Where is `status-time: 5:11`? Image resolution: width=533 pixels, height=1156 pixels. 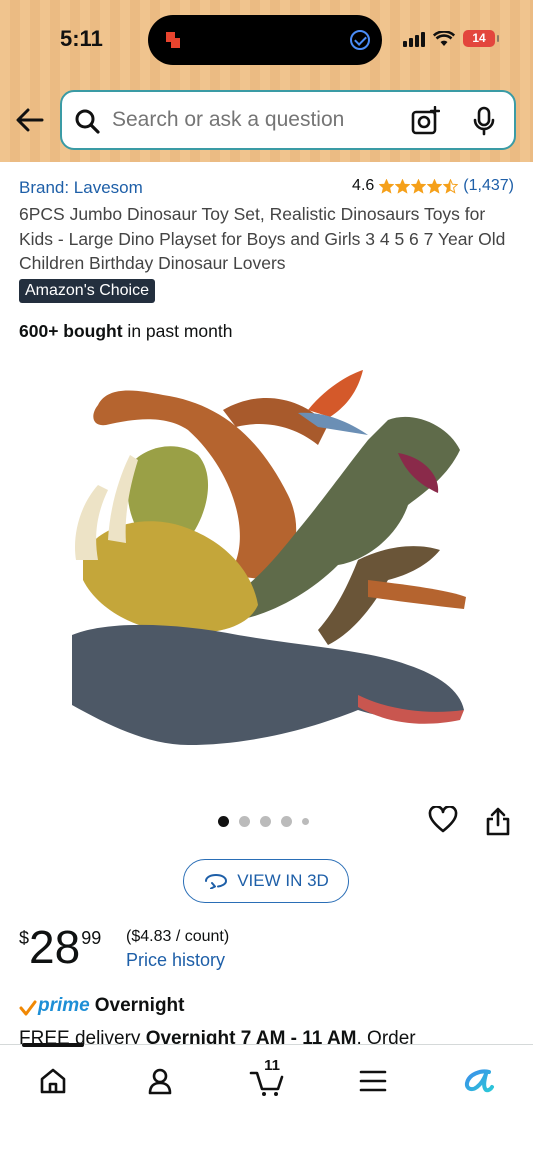
status-time: 5:11 is located at coordinates (81, 38).